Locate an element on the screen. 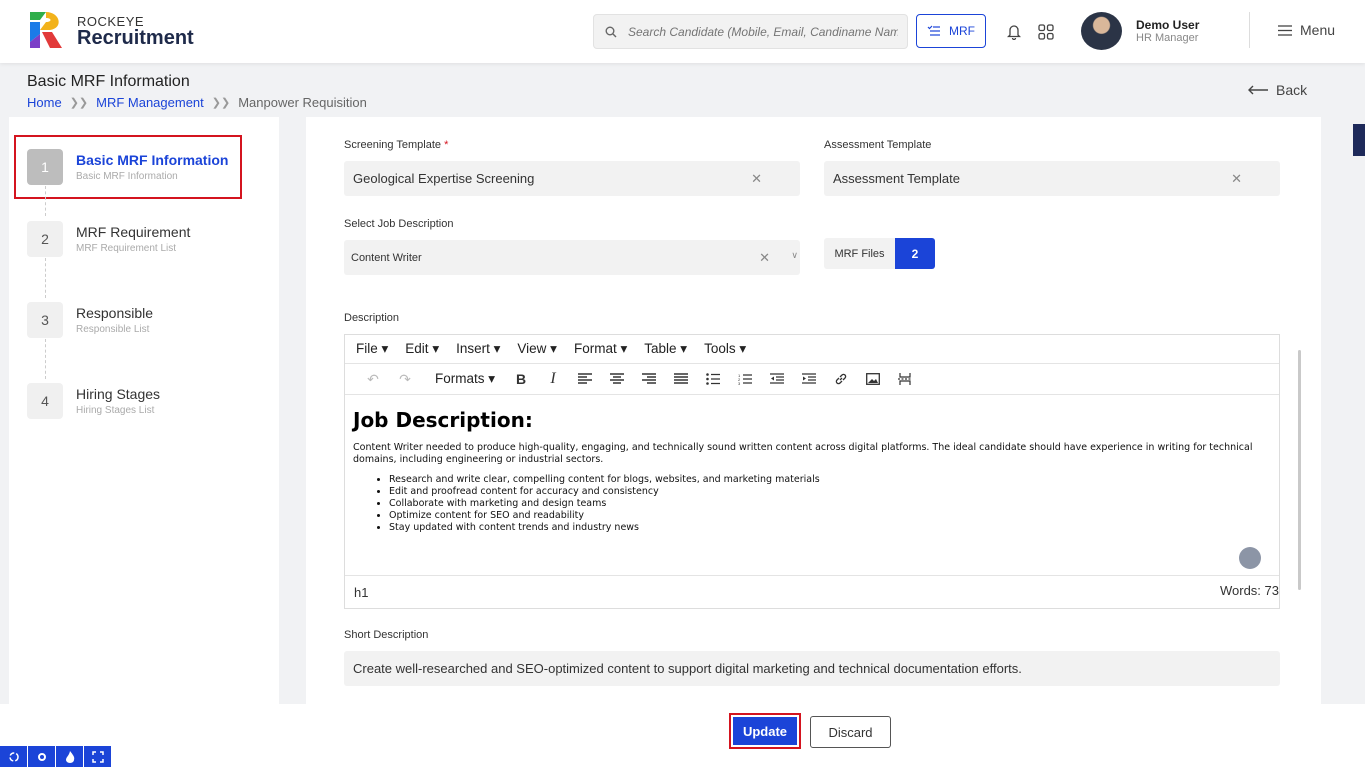  back-button: Back is located at coordinates (1277, 90).